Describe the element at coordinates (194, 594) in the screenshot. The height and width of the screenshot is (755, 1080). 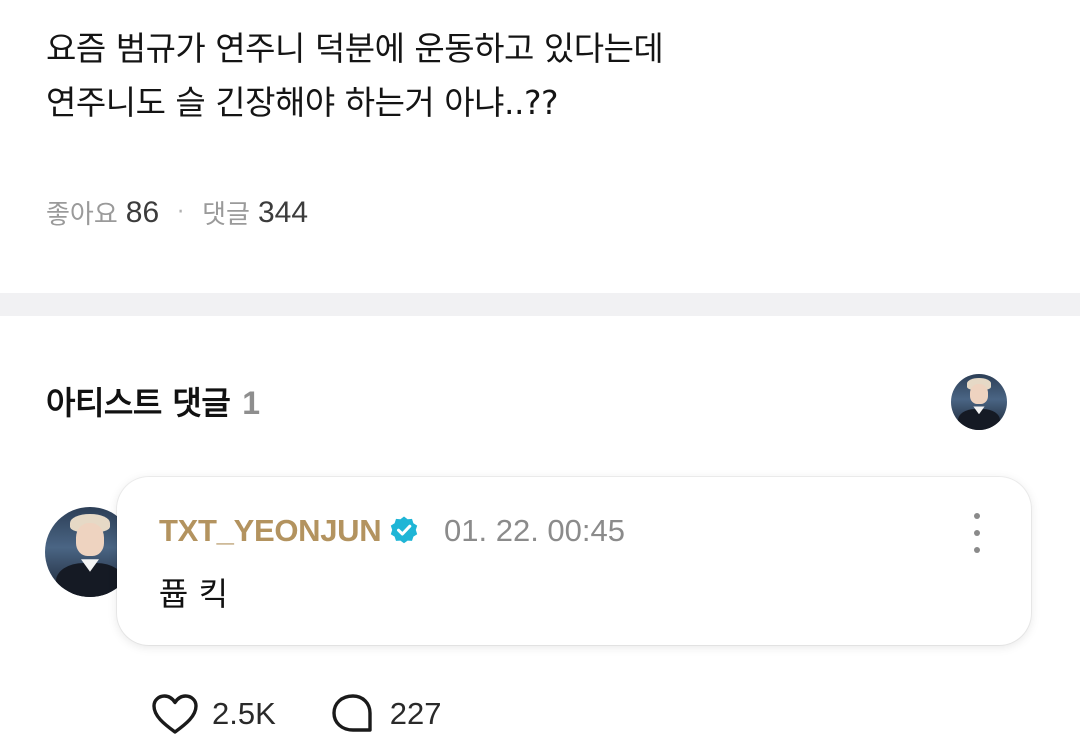
I see `comment-text: 퓹 킥` at that location.